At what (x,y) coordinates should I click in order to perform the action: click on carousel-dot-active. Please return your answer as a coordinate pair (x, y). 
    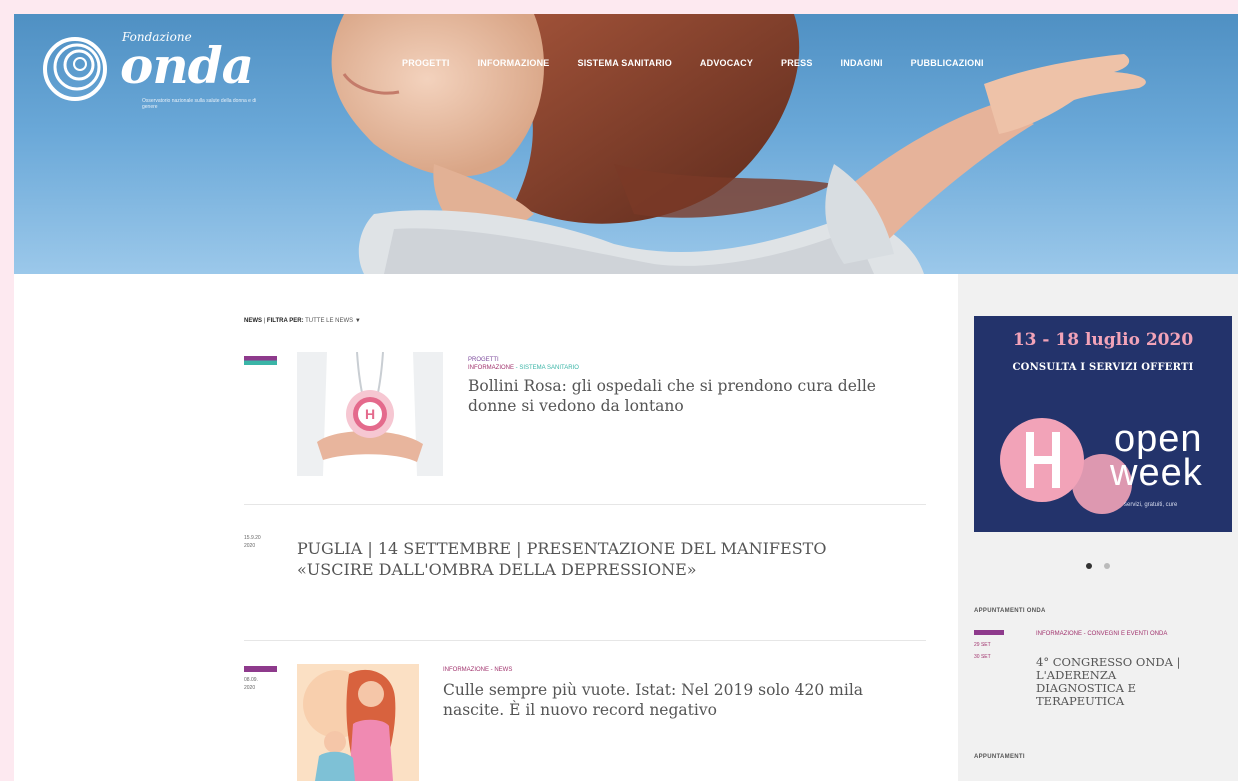
    Looking at the image, I should click on (1089, 566).